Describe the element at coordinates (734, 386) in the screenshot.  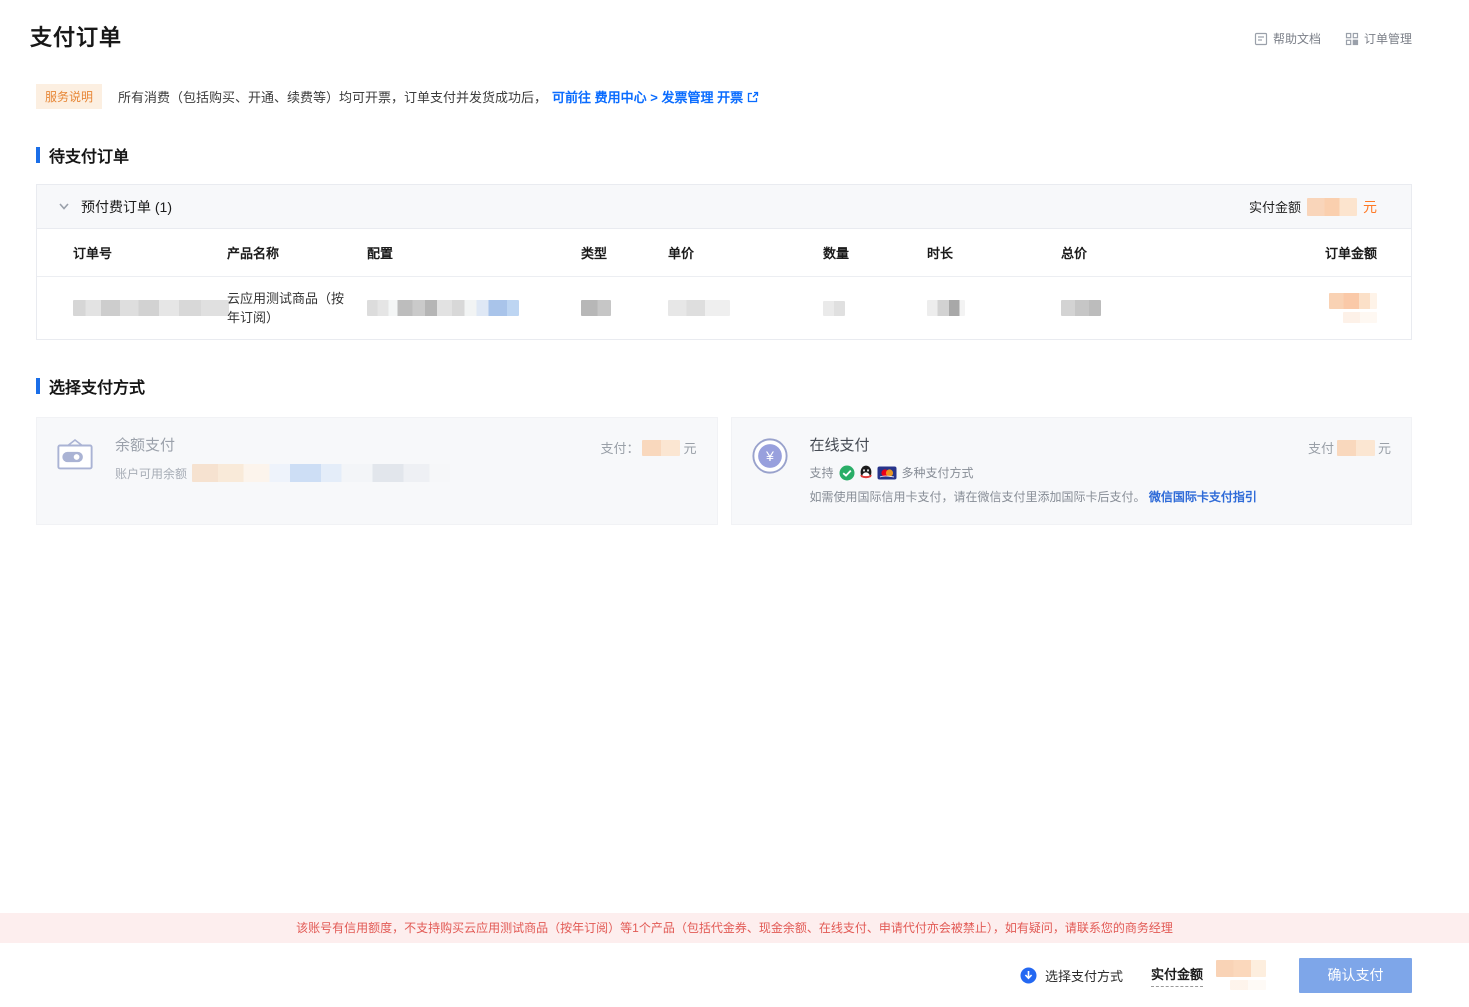
I see `payment-section-title: 选择支付方式` at that location.